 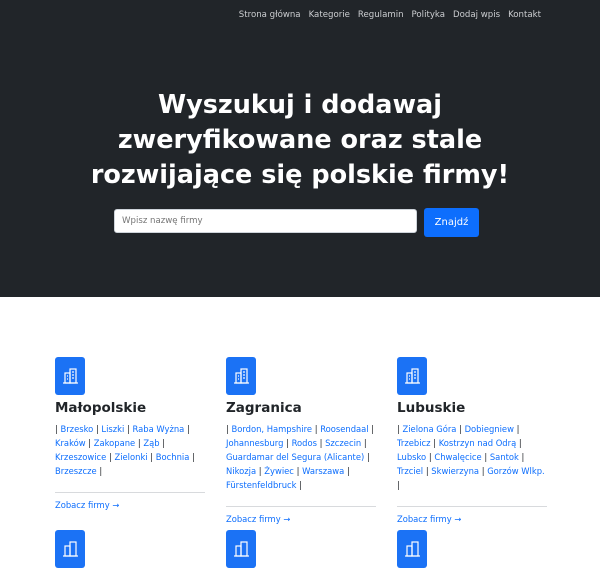 What do you see at coordinates (455, 471) in the screenshot?
I see `city-link: Skwierzyna` at bounding box center [455, 471].